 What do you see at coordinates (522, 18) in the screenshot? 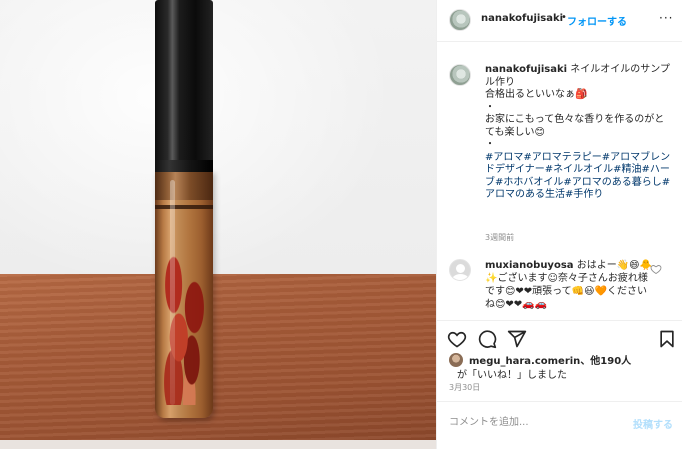
I see `post-username: nanakofujisaki` at bounding box center [522, 18].